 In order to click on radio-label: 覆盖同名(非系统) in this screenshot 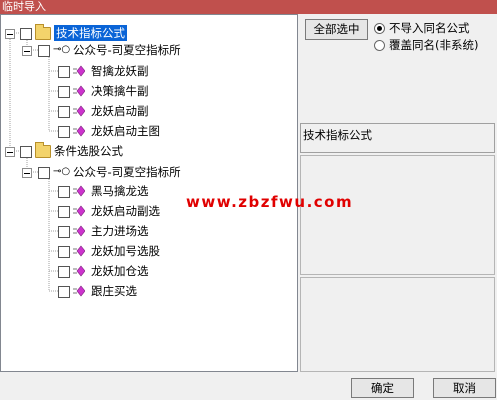, I will do `click(434, 45)`.